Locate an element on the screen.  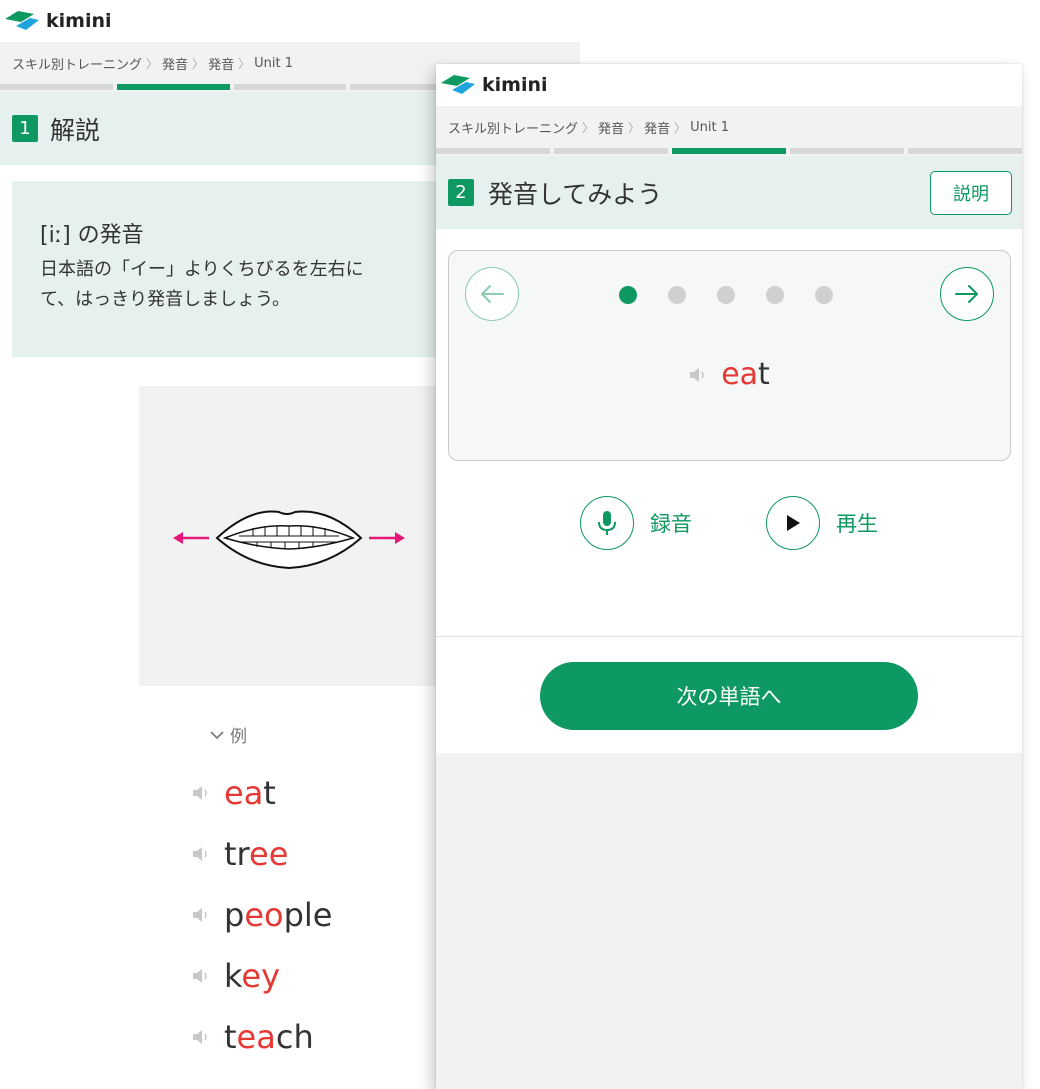
highlighted-letters: eo is located at coordinates (264, 914).